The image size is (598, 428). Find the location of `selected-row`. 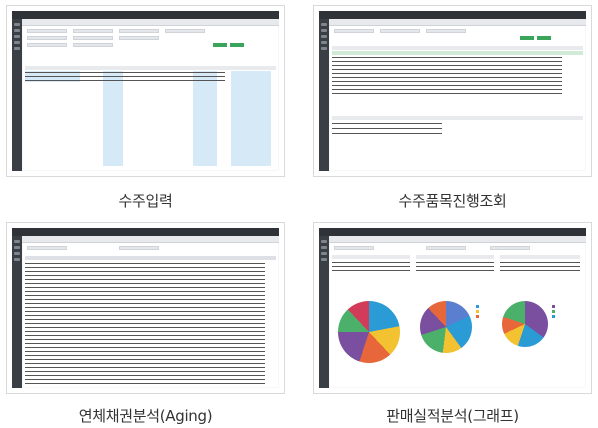

selected-row is located at coordinates (457, 53).